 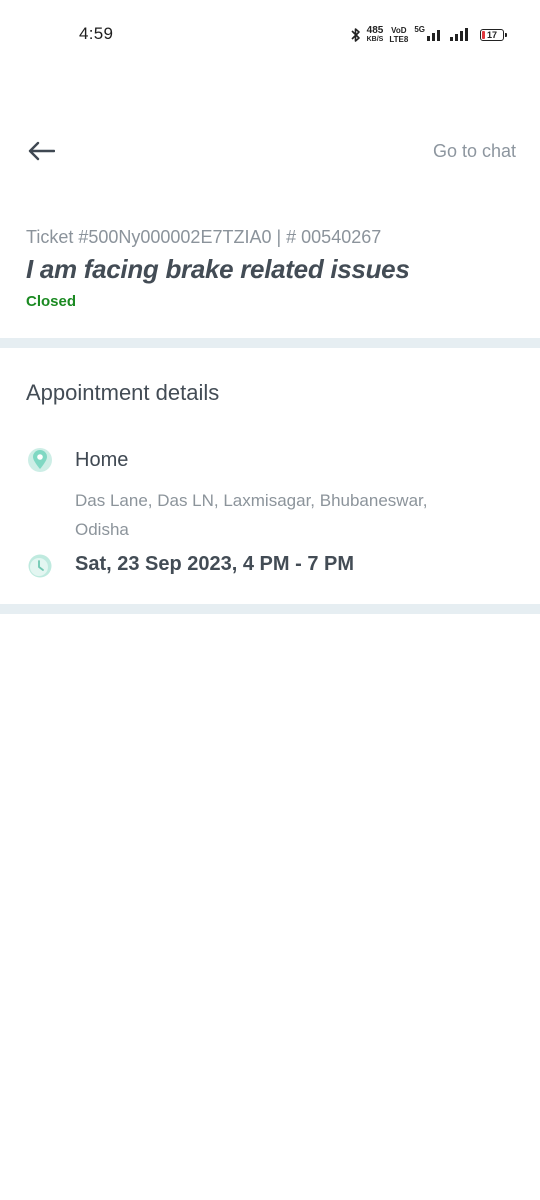 What do you see at coordinates (215, 564) in the screenshot?
I see `appointment-time: Sat, 23 Sep 2023, 4 PM - 7 PM` at bounding box center [215, 564].